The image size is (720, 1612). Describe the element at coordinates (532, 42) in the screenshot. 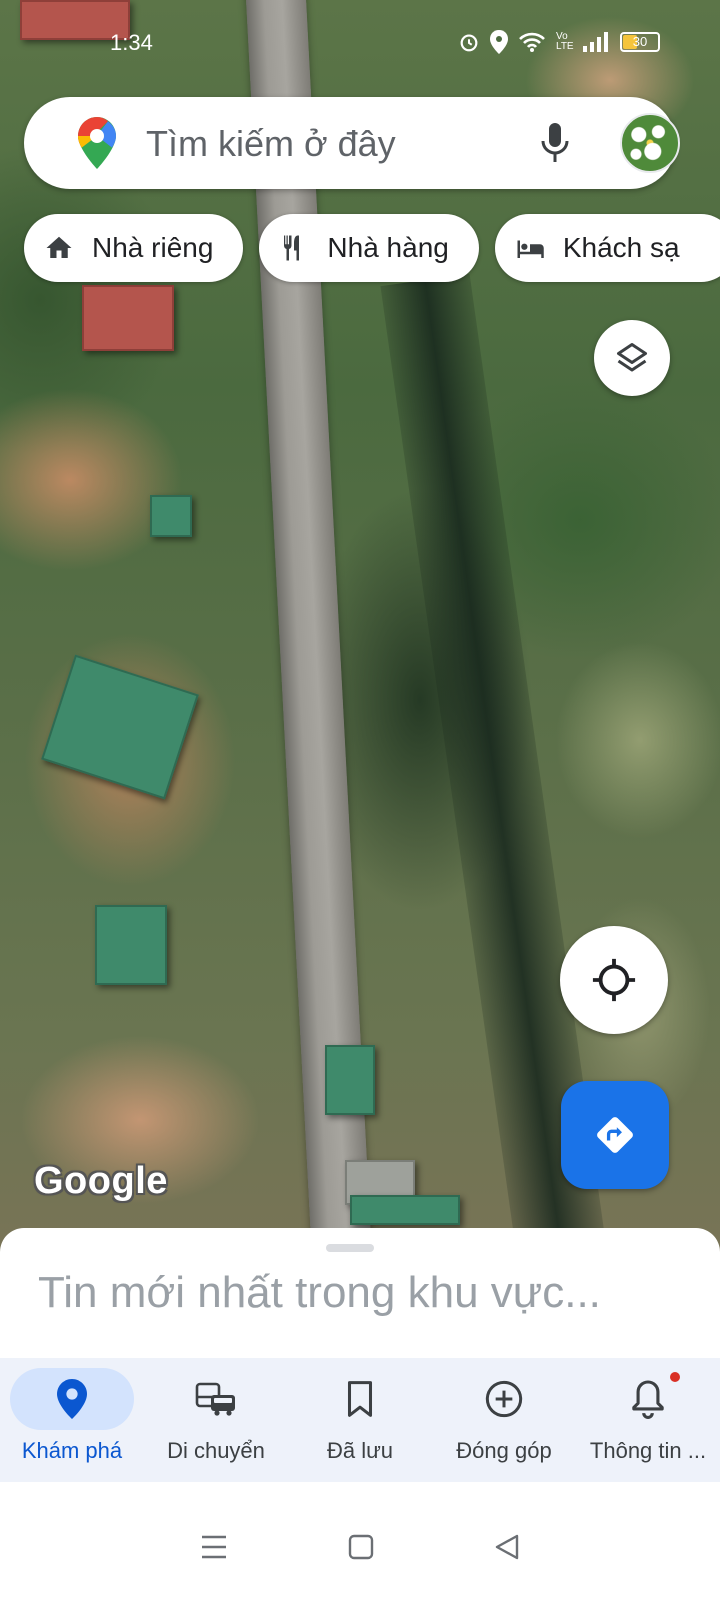

I see `wifi-icon` at that location.